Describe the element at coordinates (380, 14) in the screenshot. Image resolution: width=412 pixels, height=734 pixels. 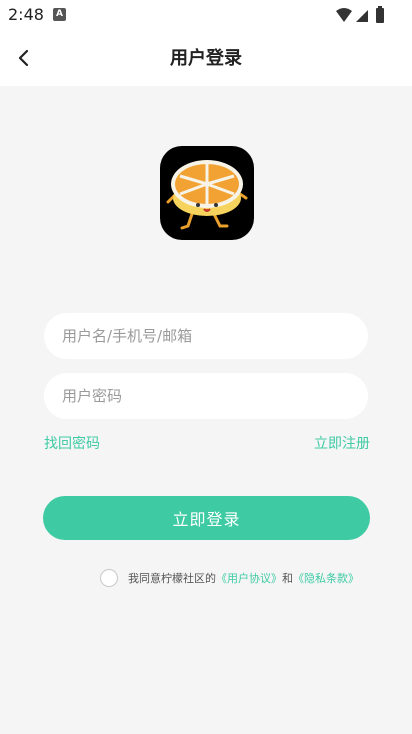
I see `battery-icon` at that location.